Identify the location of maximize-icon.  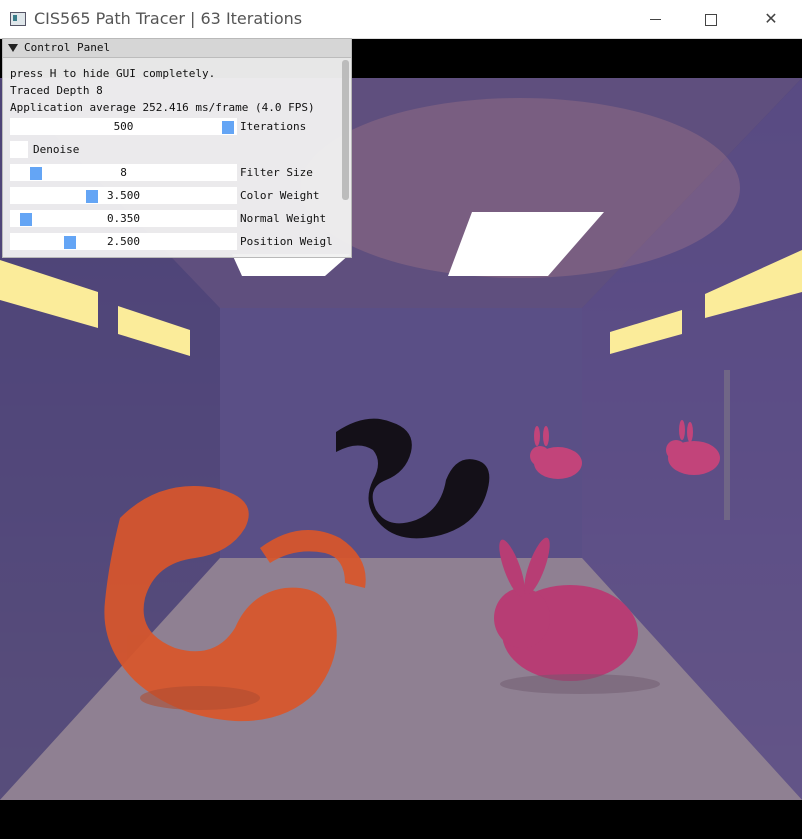
(711, 19).